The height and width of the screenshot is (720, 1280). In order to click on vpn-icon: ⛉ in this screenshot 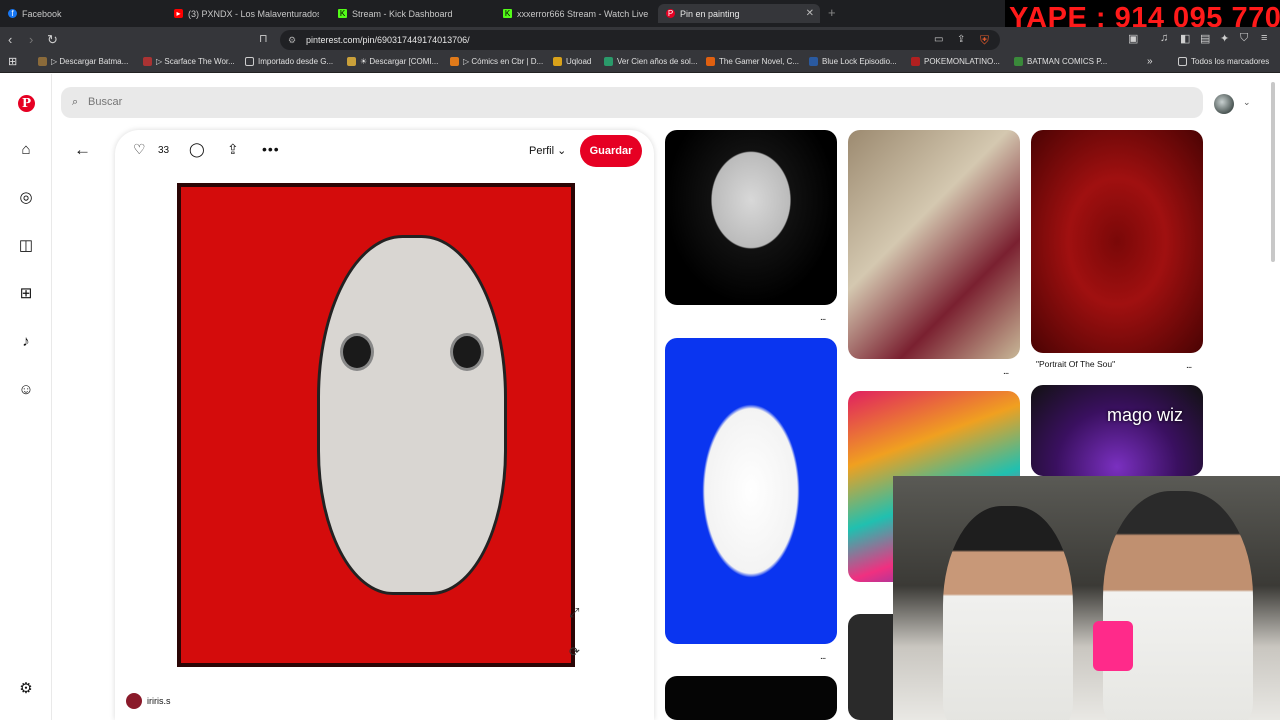, I will do `click(1244, 38)`.